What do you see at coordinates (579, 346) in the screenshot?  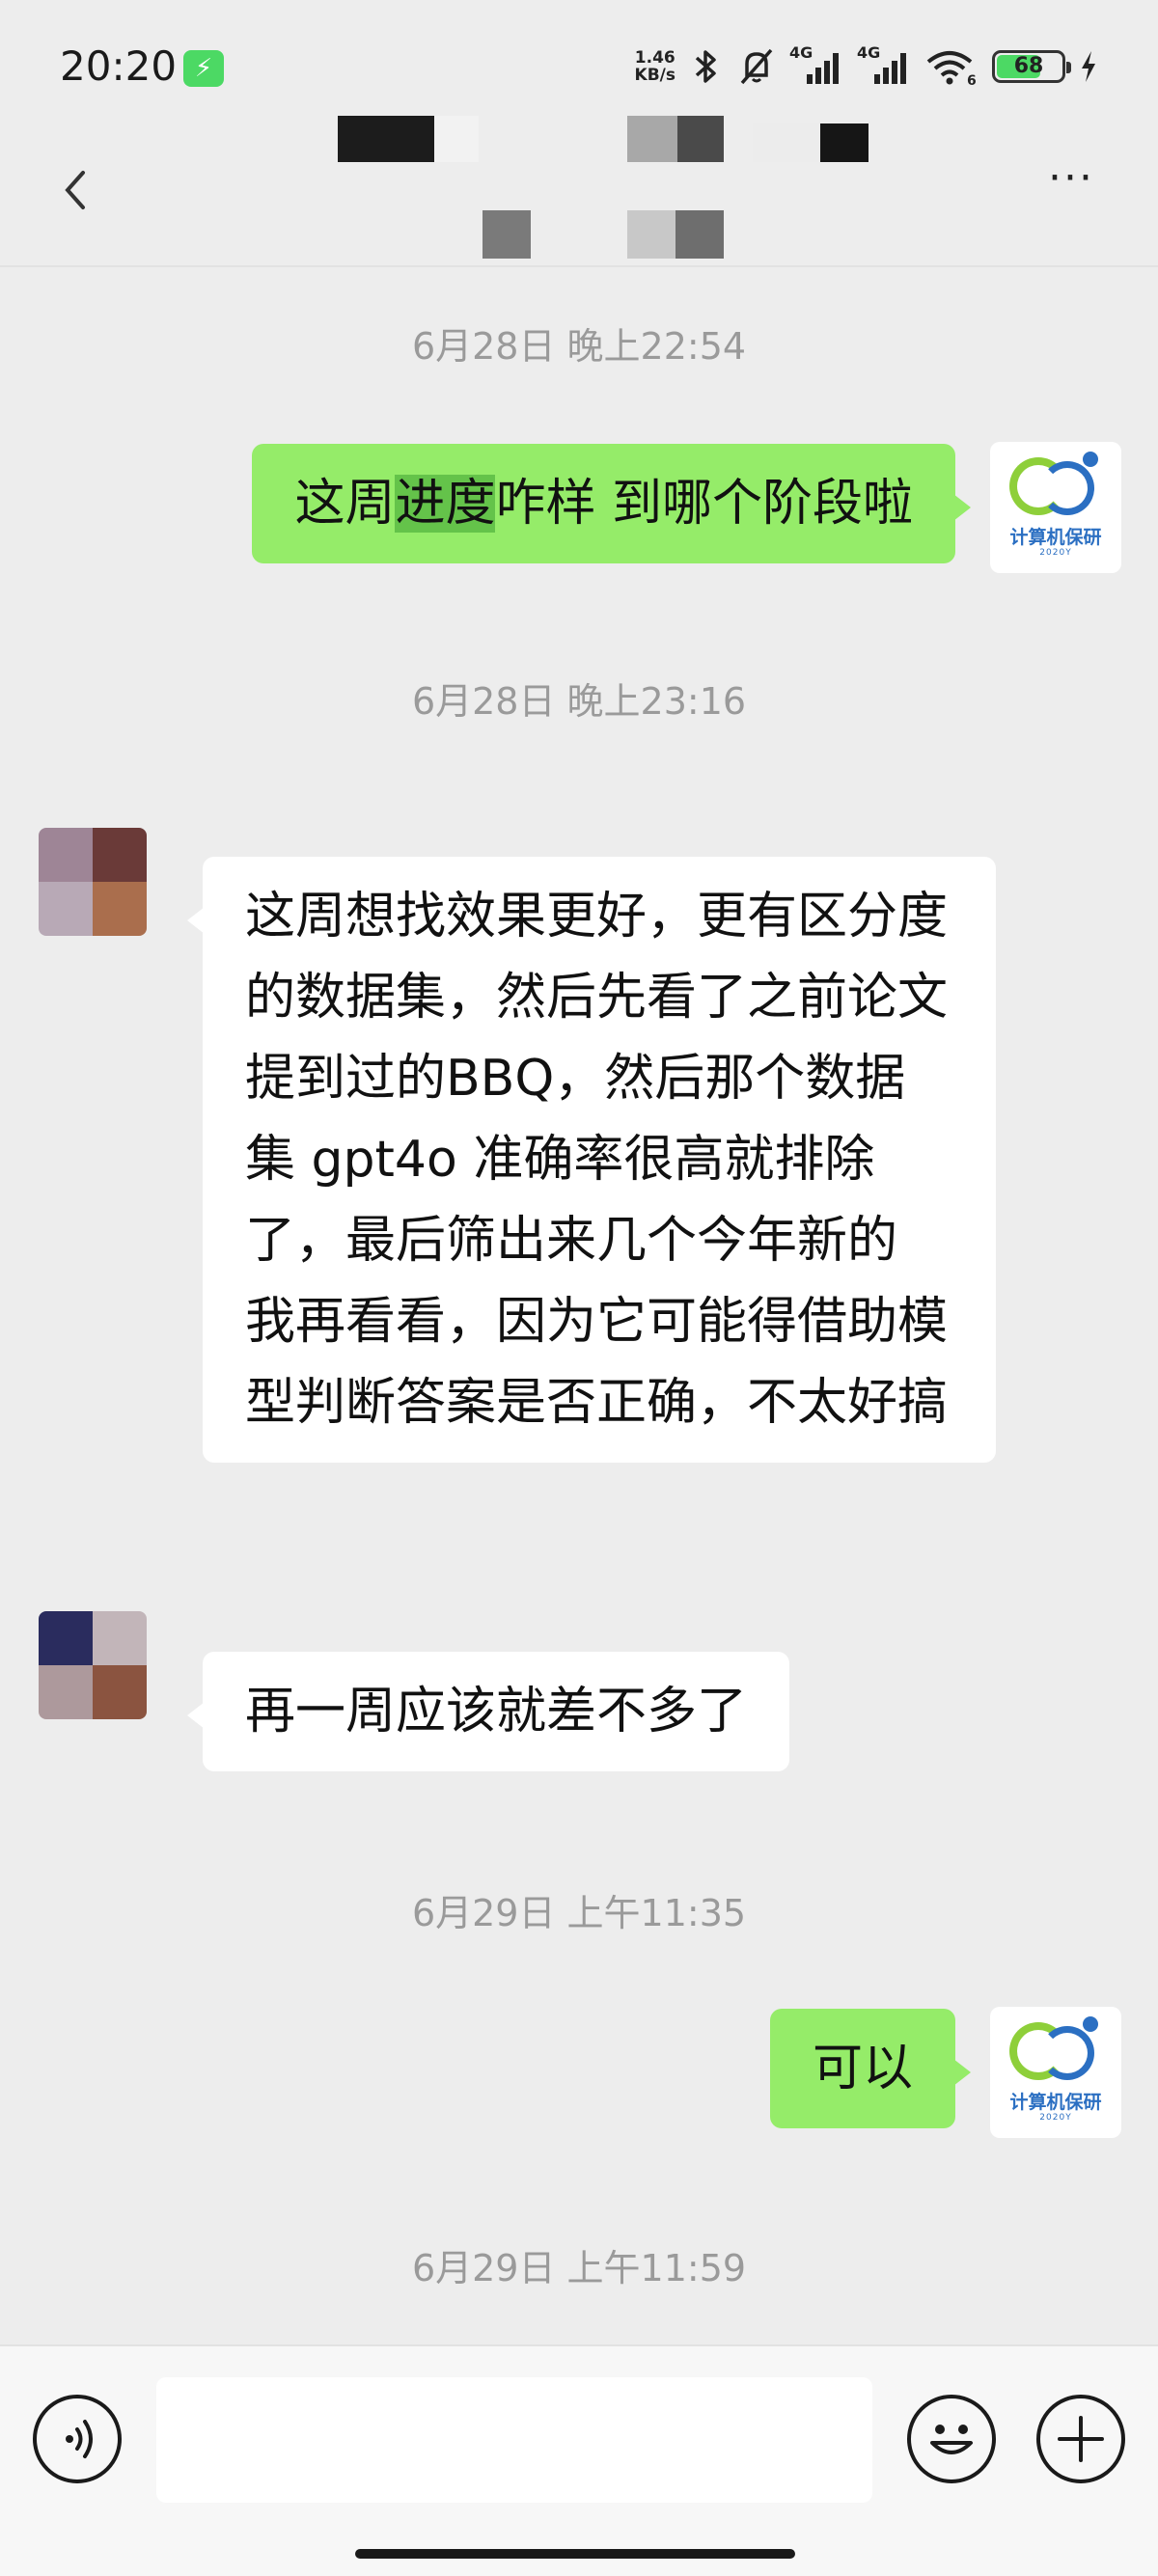 I see `message-timestamp: 6月28日 晚上22:54` at bounding box center [579, 346].